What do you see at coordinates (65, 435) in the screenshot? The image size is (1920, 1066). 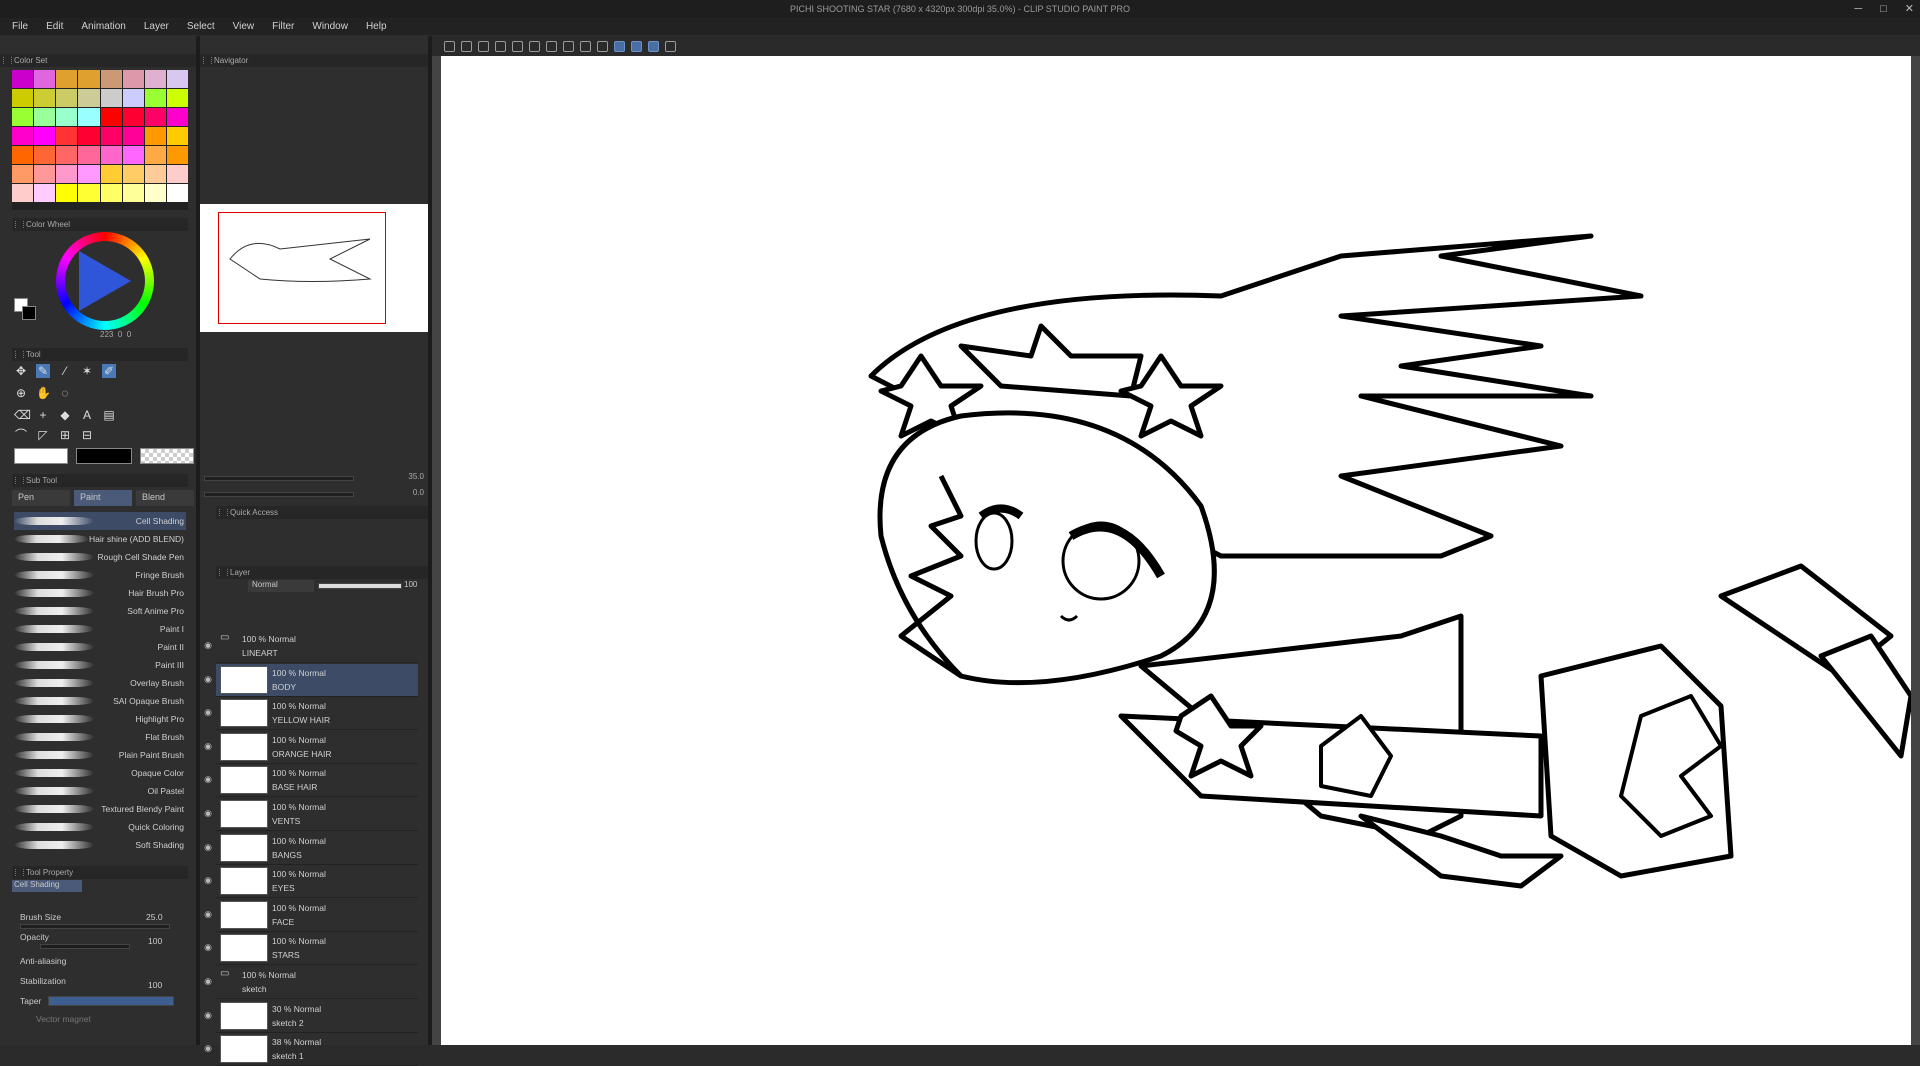 I see `grid-icon: ⊞` at bounding box center [65, 435].